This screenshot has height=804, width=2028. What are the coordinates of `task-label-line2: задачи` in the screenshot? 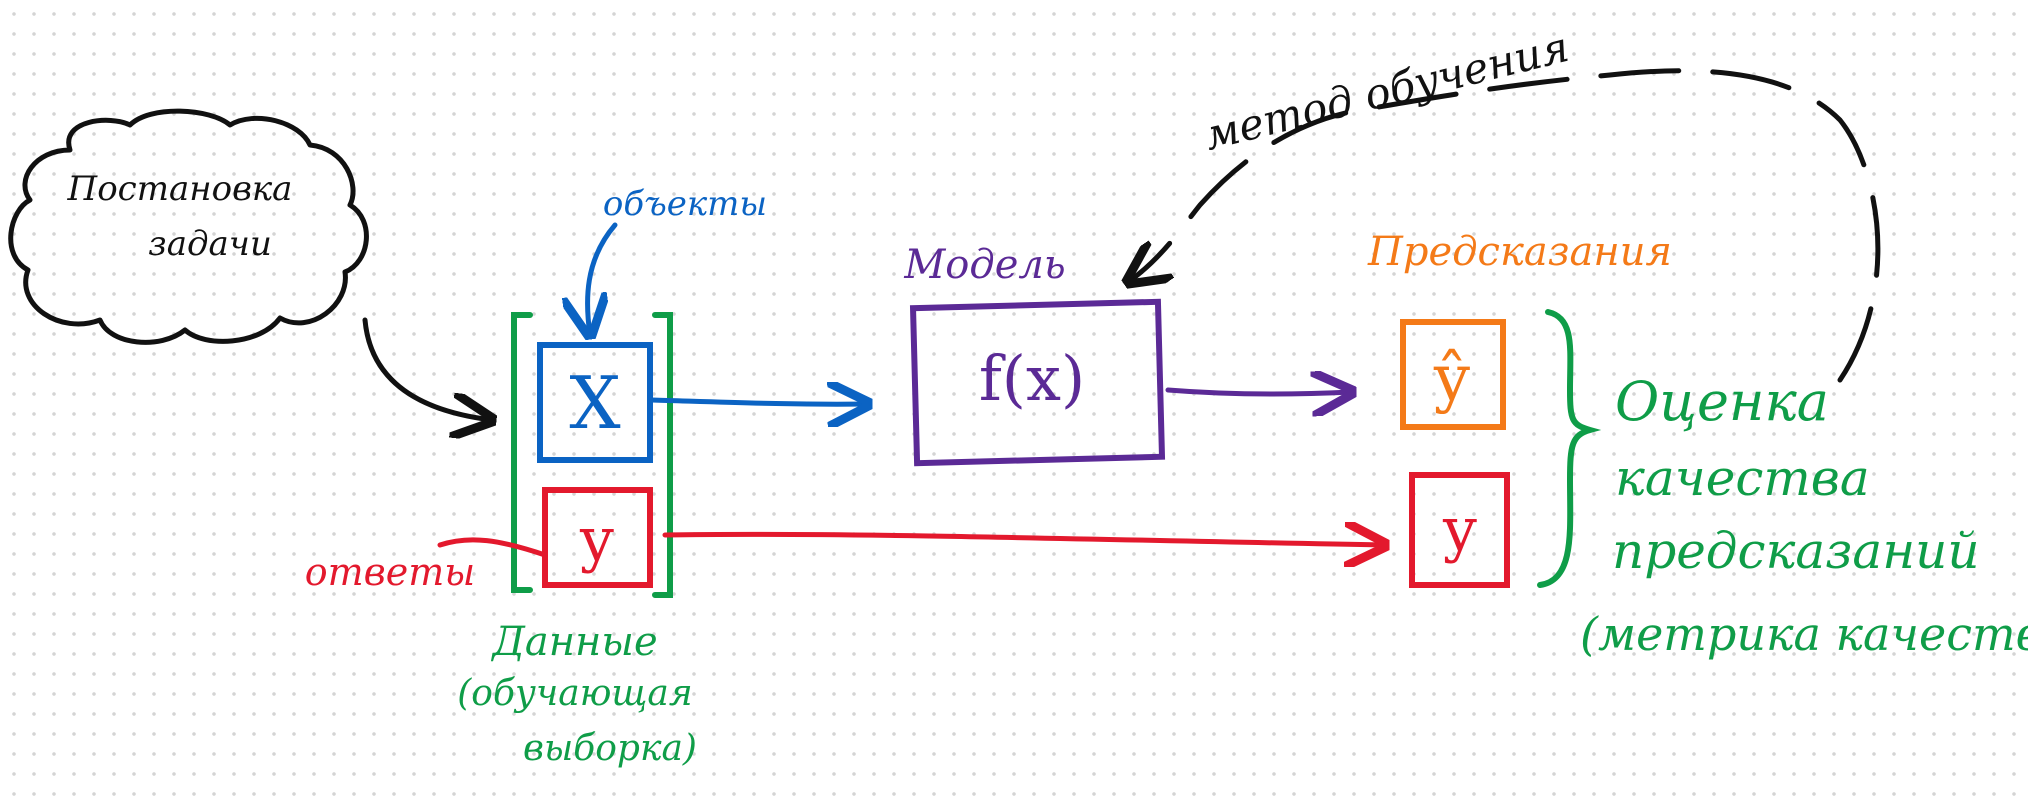 It's located at (210, 244).